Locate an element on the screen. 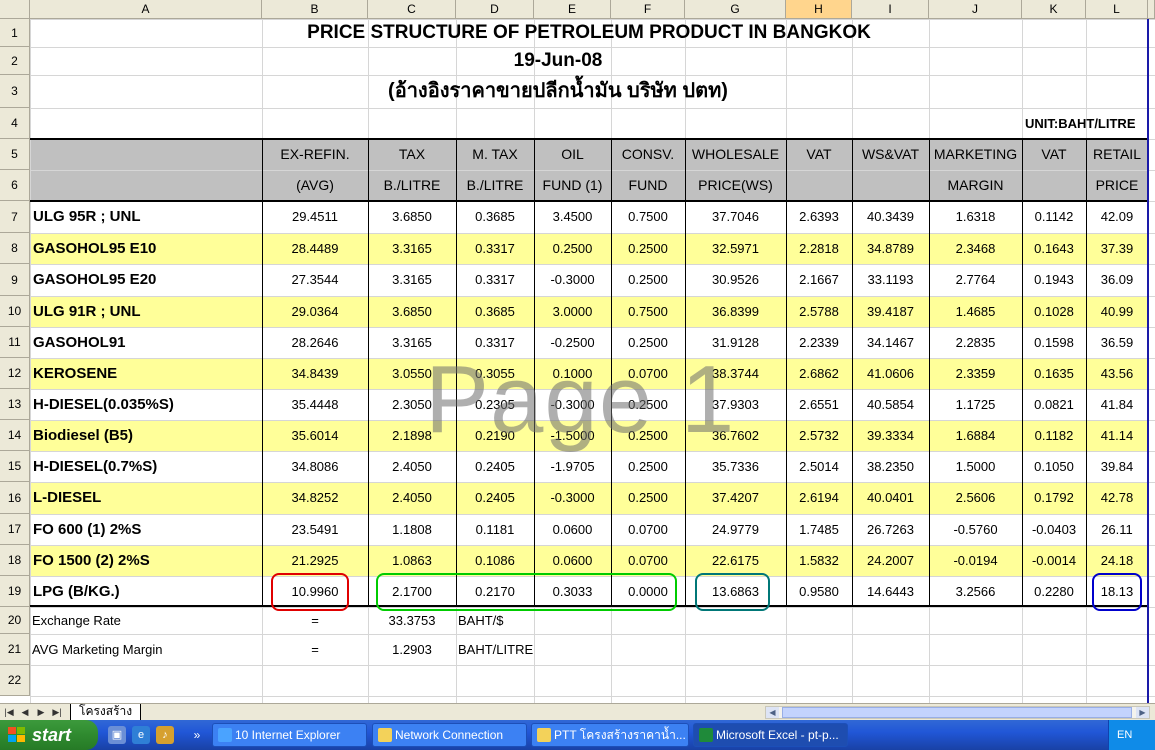  price-cell: -0.3000 is located at coordinates (572, 498).